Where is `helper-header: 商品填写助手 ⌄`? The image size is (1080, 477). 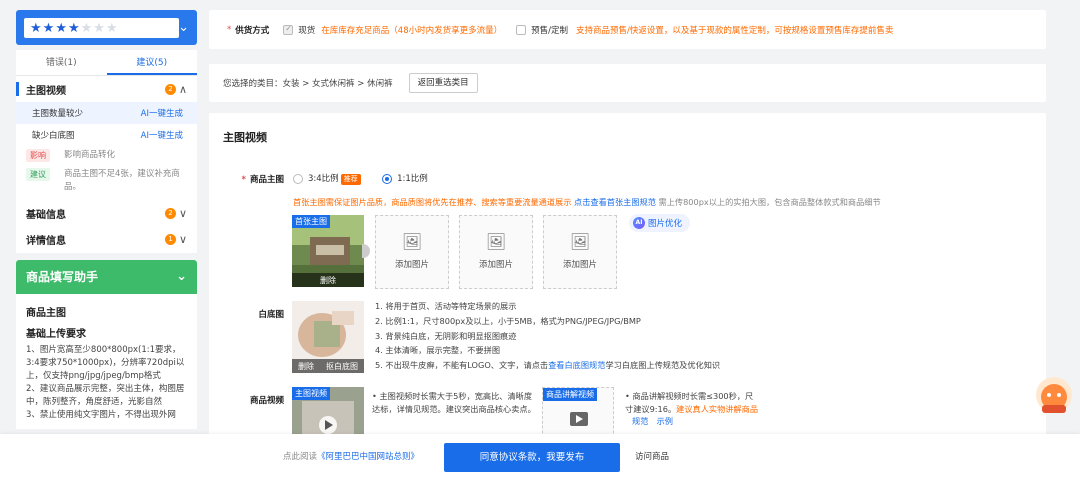
helper-header: 商品填写助手 ⌄ is located at coordinates (106, 276).